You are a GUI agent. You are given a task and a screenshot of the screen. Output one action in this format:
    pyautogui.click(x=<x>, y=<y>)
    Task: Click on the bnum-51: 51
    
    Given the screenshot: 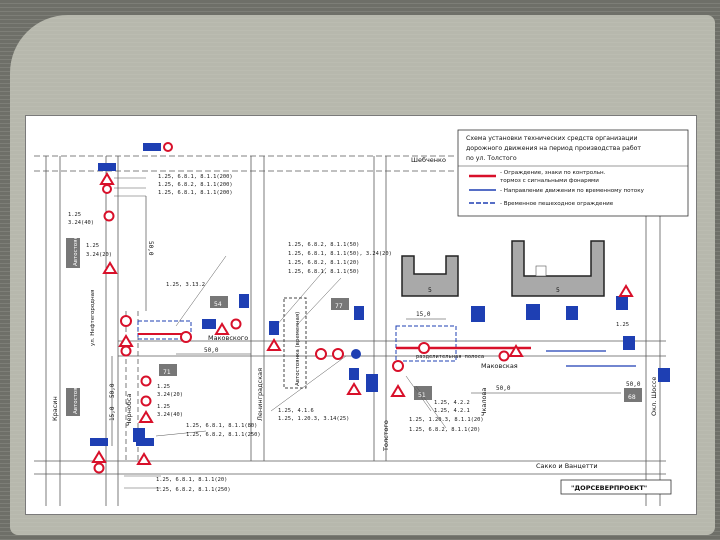 What is the action you would take?
    pyautogui.click(x=422, y=395)
    